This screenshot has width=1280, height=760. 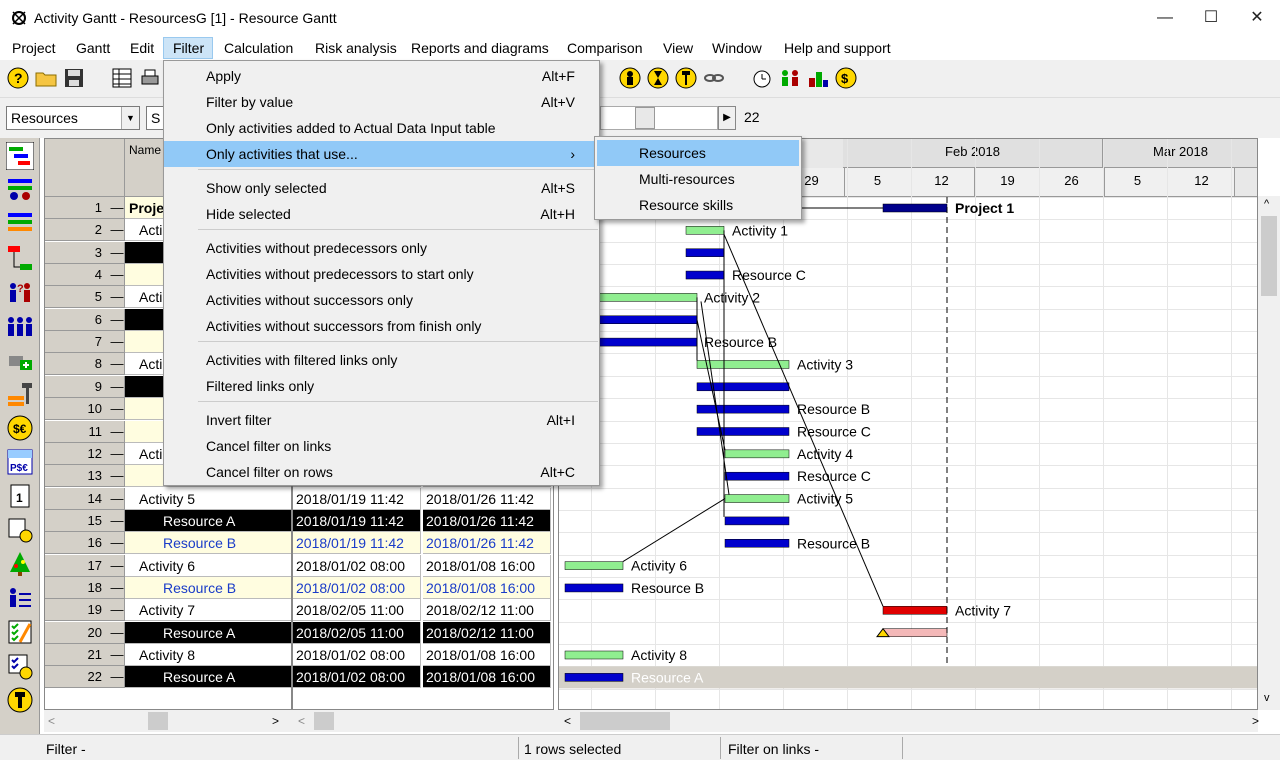 I want to click on checklist-timer-icon, so click(x=20, y=666).